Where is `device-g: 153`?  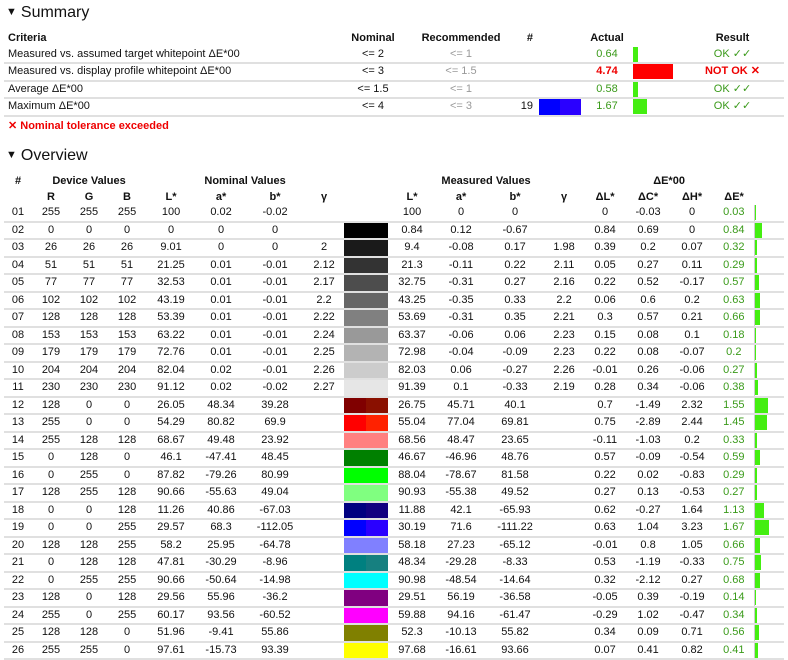 device-g: 153 is located at coordinates (89, 336).